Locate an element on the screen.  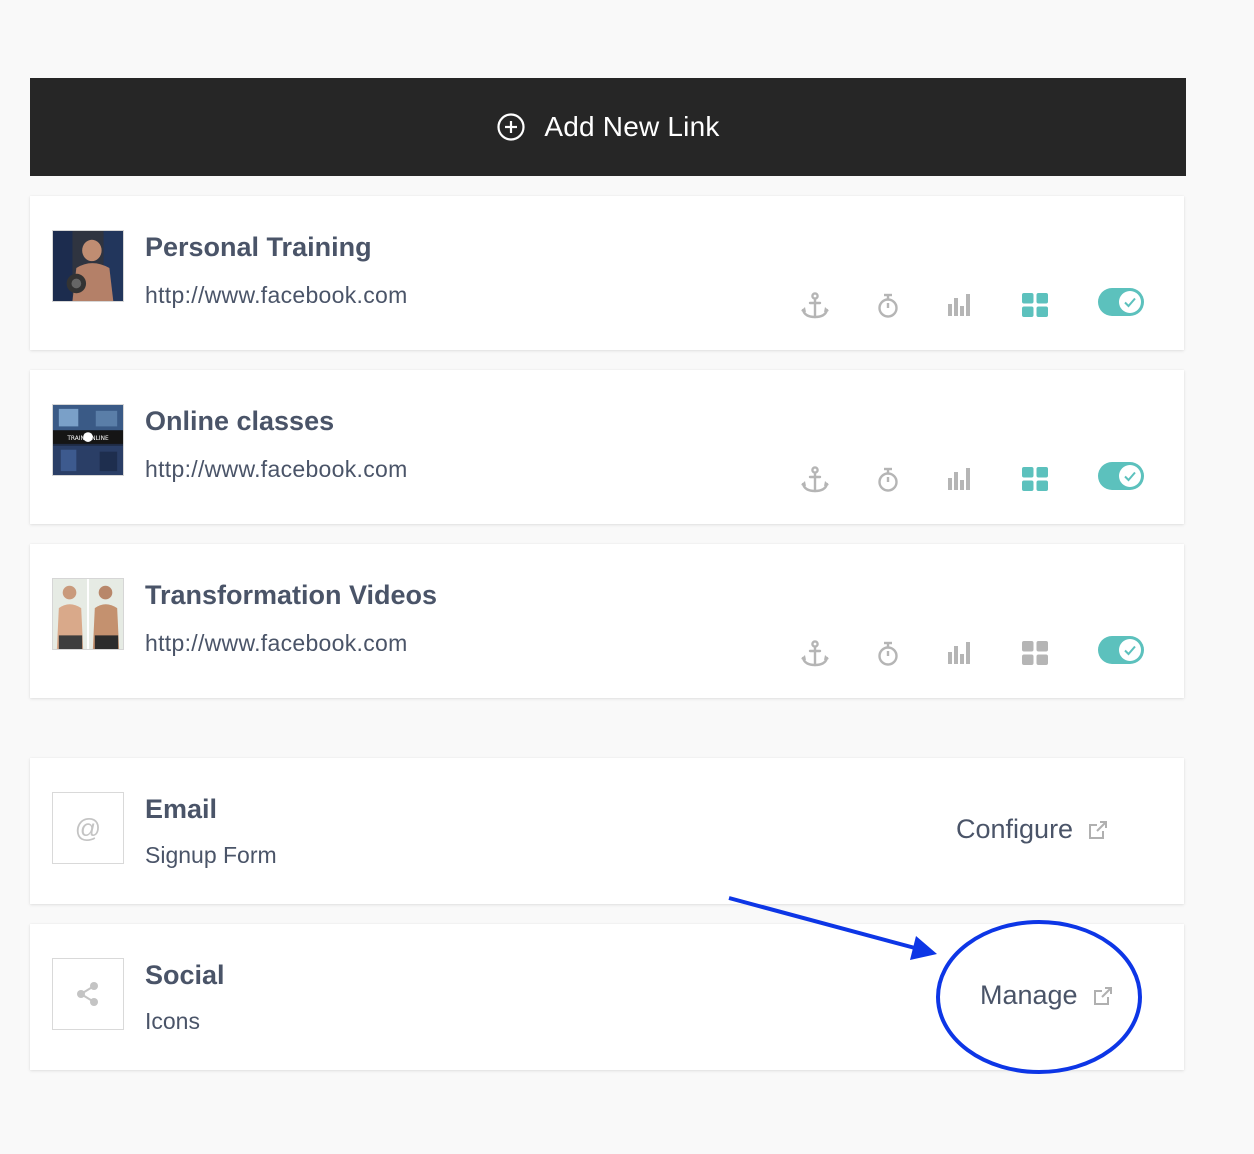
configure-link: Configure is located at coordinates (1032, 829).